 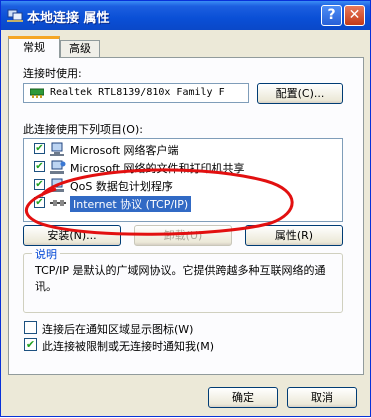 What do you see at coordinates (30, 344) in the screenshot?
I see `notify-checkbox: ✔` at bounding box center [30, 344].